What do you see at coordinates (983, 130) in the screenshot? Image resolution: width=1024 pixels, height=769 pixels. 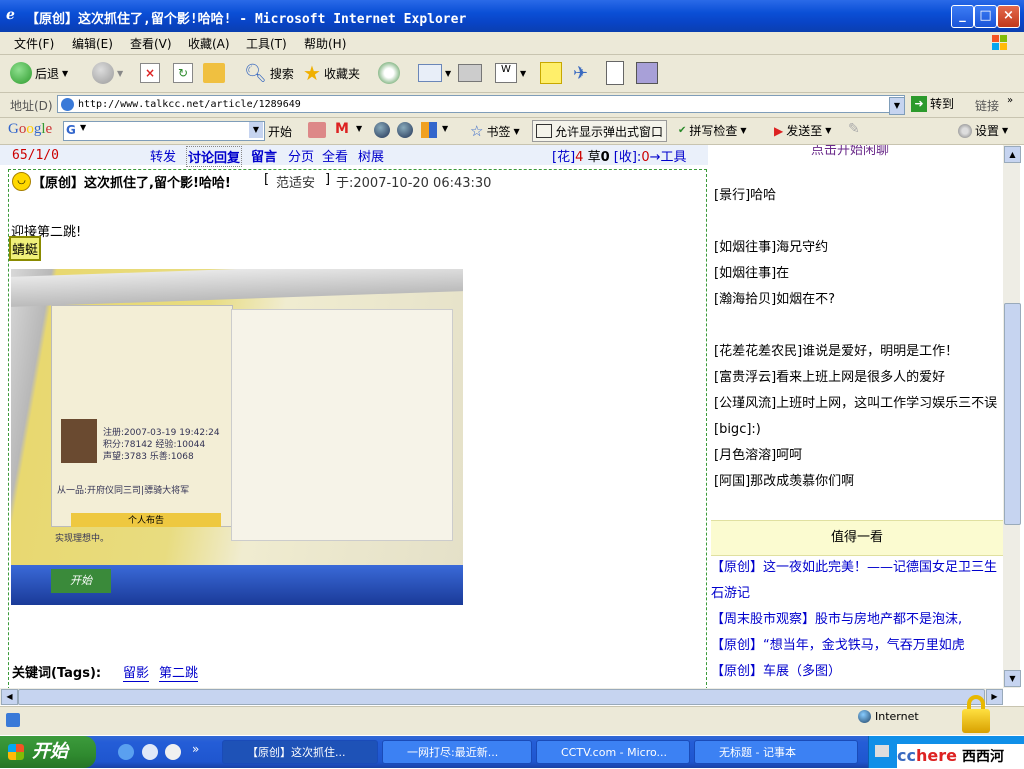 I see `settings-button: 设置 ▼` at bounding box center [983, 130].